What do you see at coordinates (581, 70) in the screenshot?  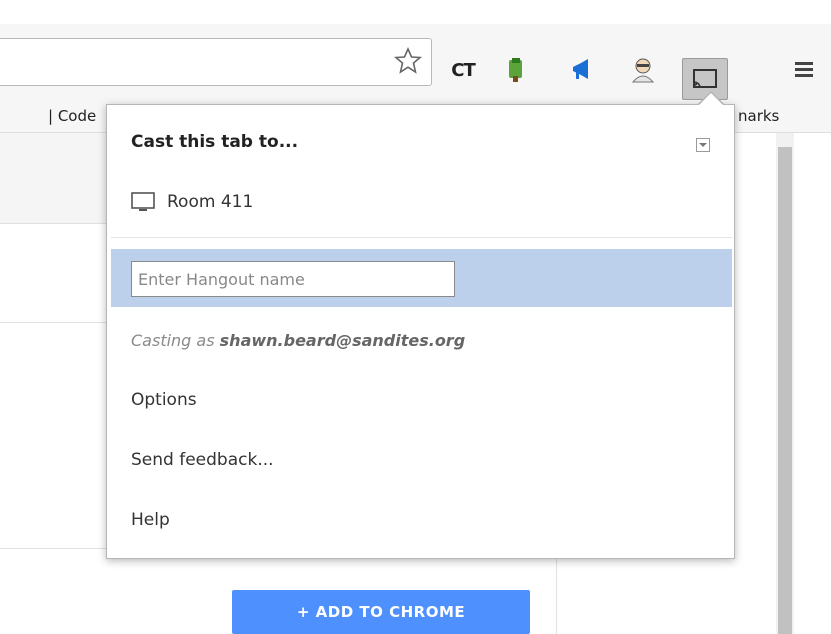 I see `announce-icon` at bounding box center [581, 70].